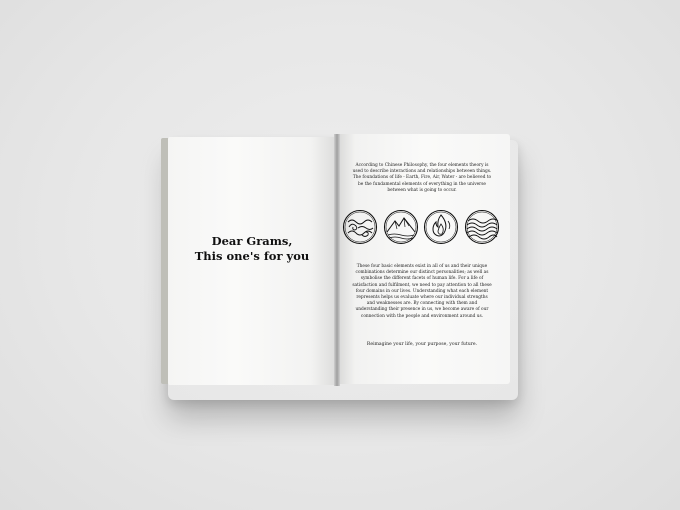  I want to click on fire-icon, so click(441, 227).